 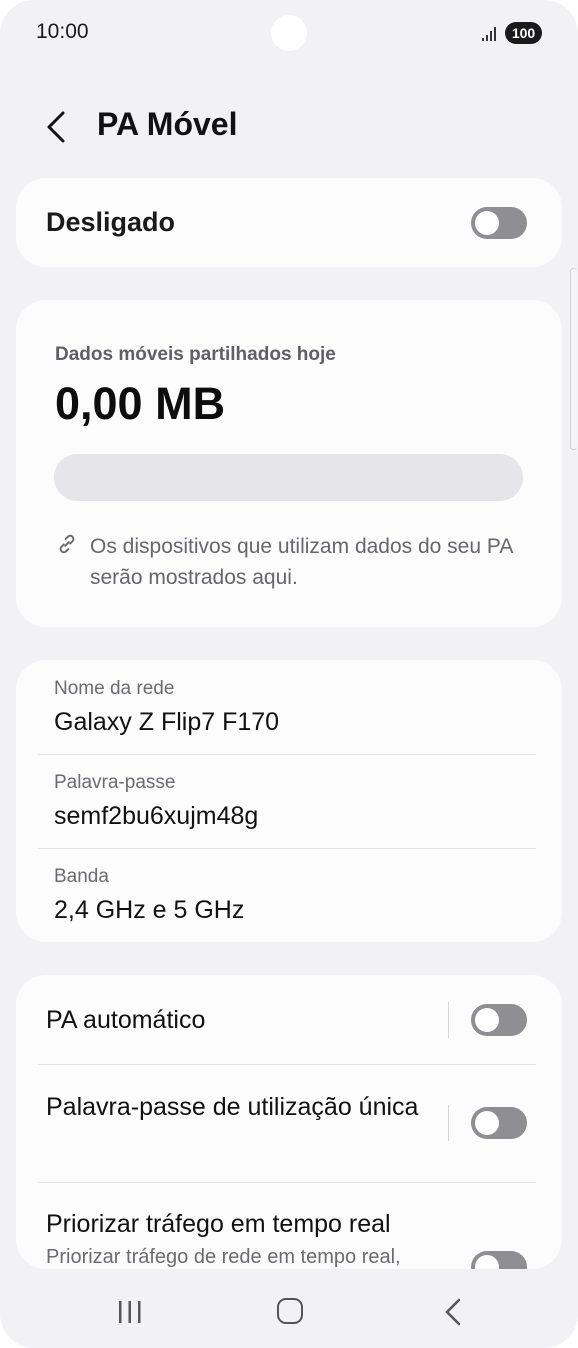 I want to click on status-time: 10:00, so click(x=62, y=31).